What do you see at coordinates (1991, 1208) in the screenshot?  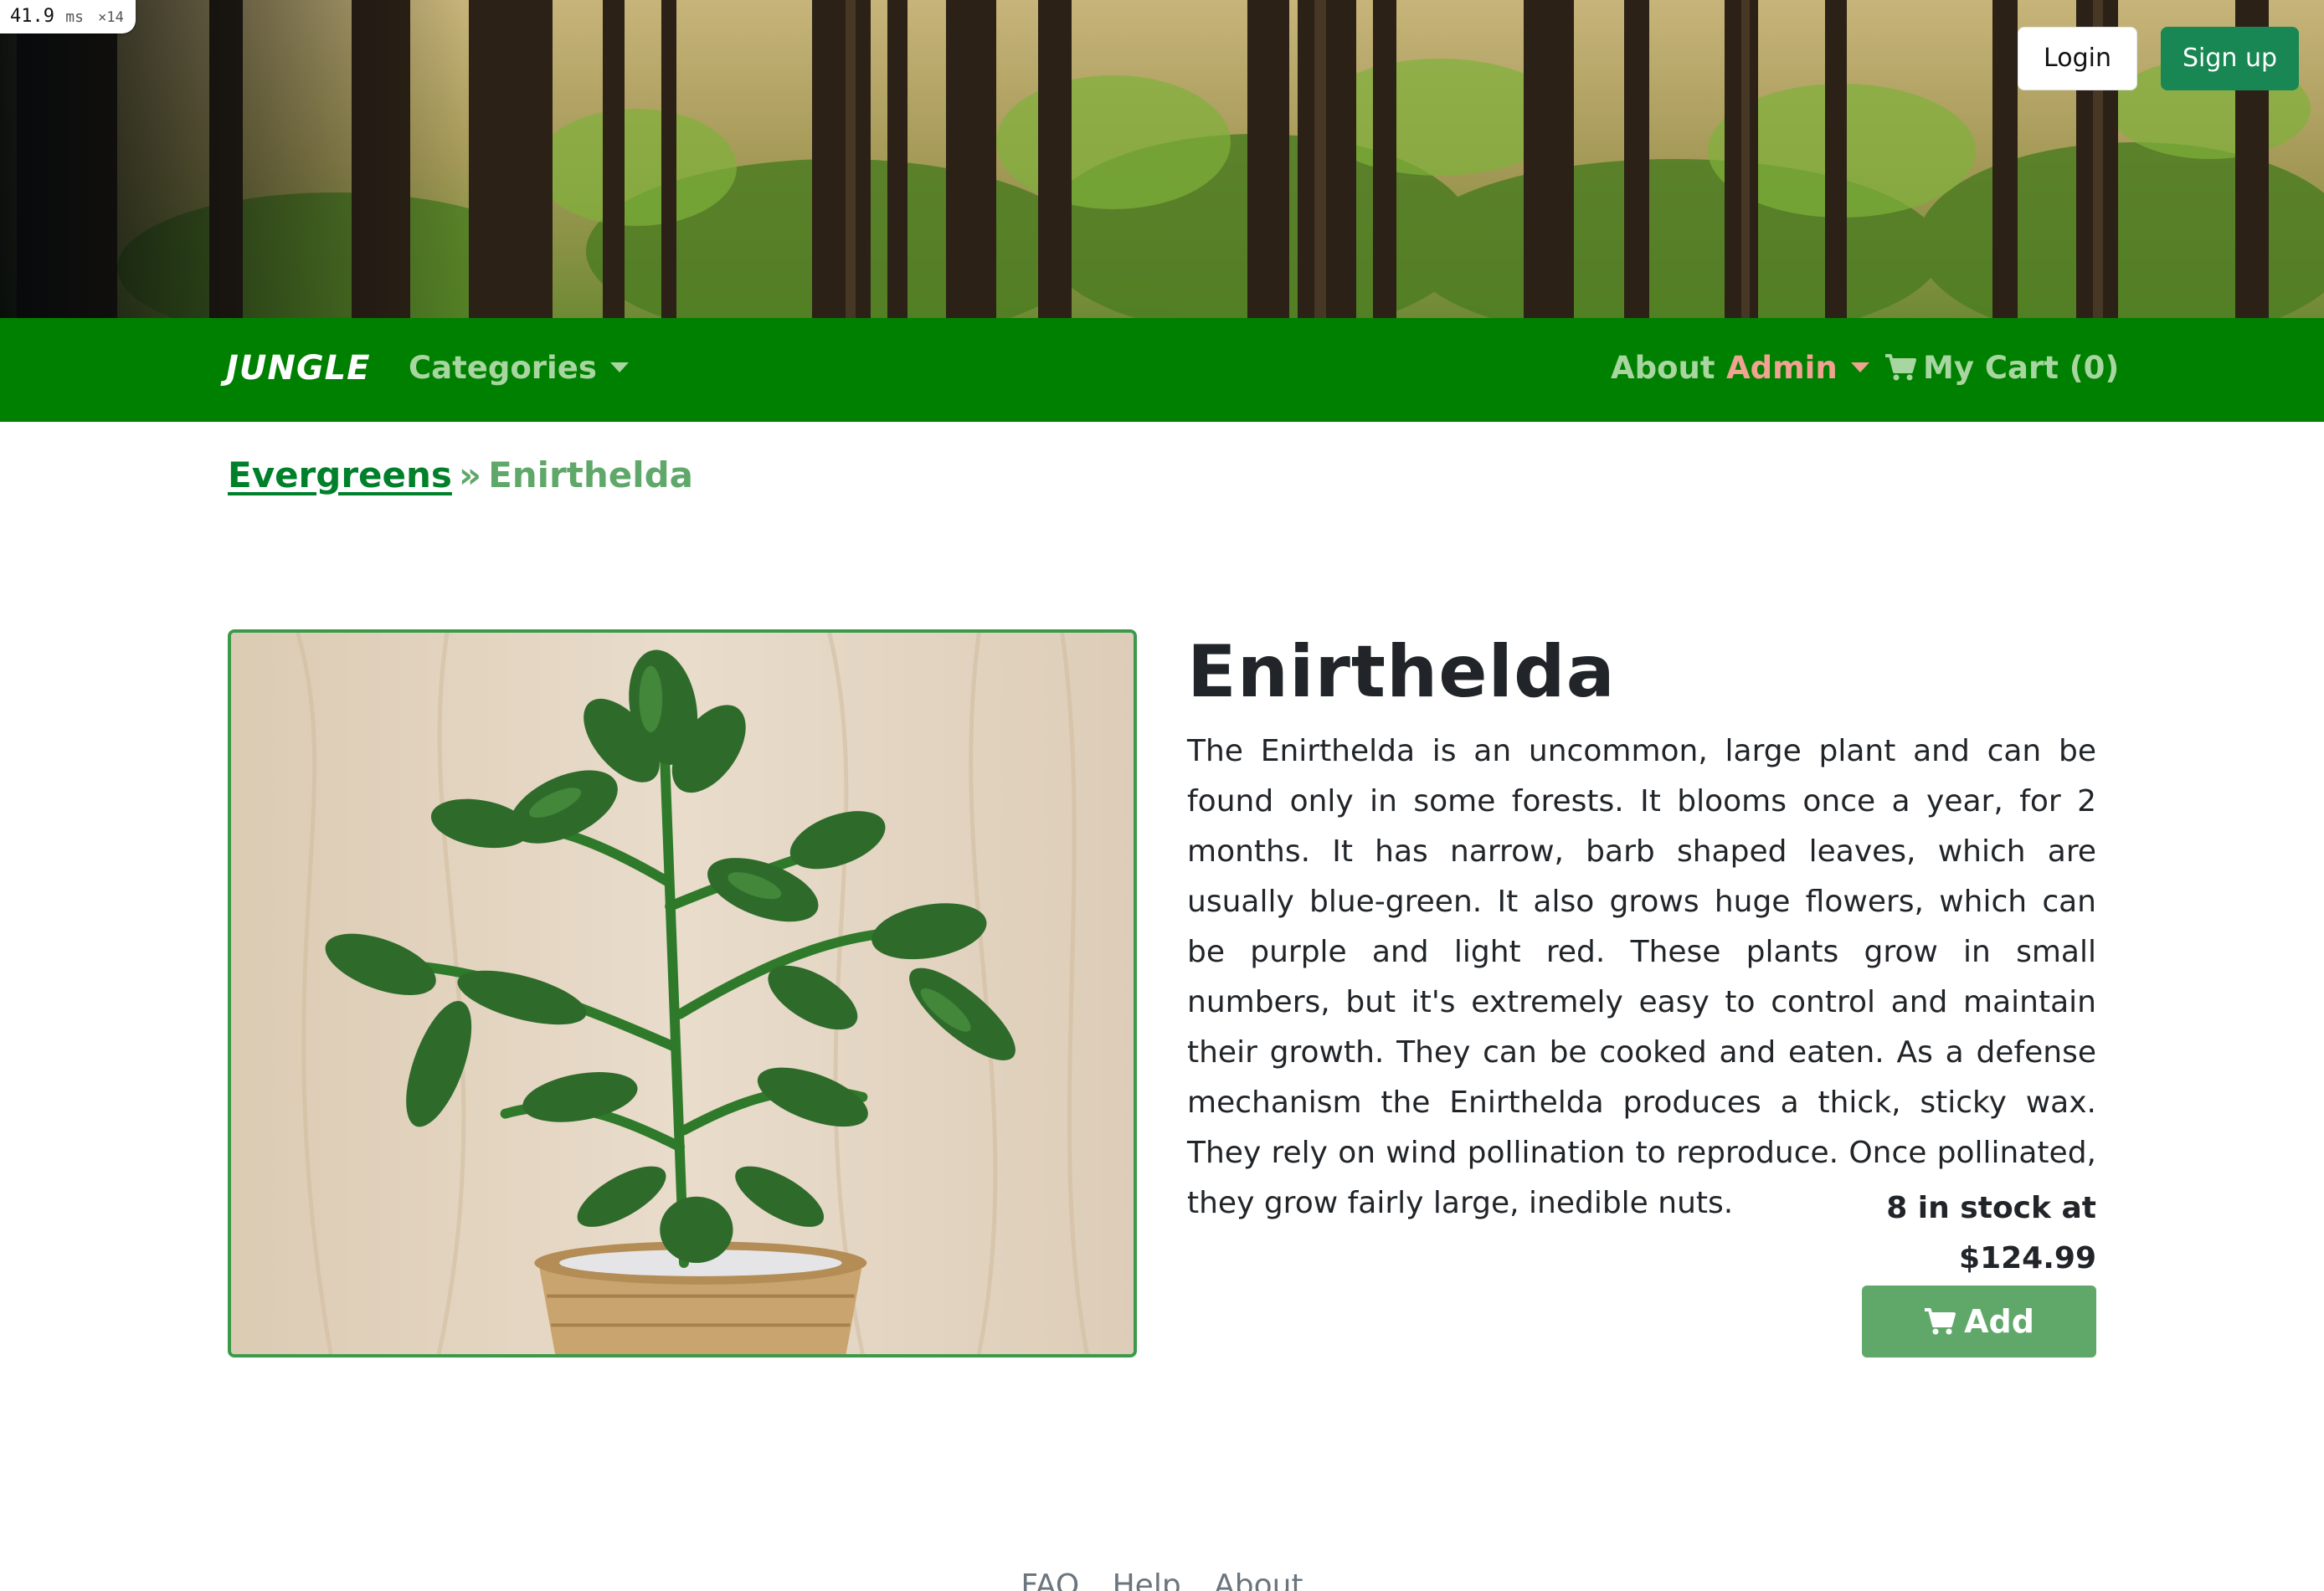 I see `stock-text: 8 in stock at` at bounding box center [1991, 1208].